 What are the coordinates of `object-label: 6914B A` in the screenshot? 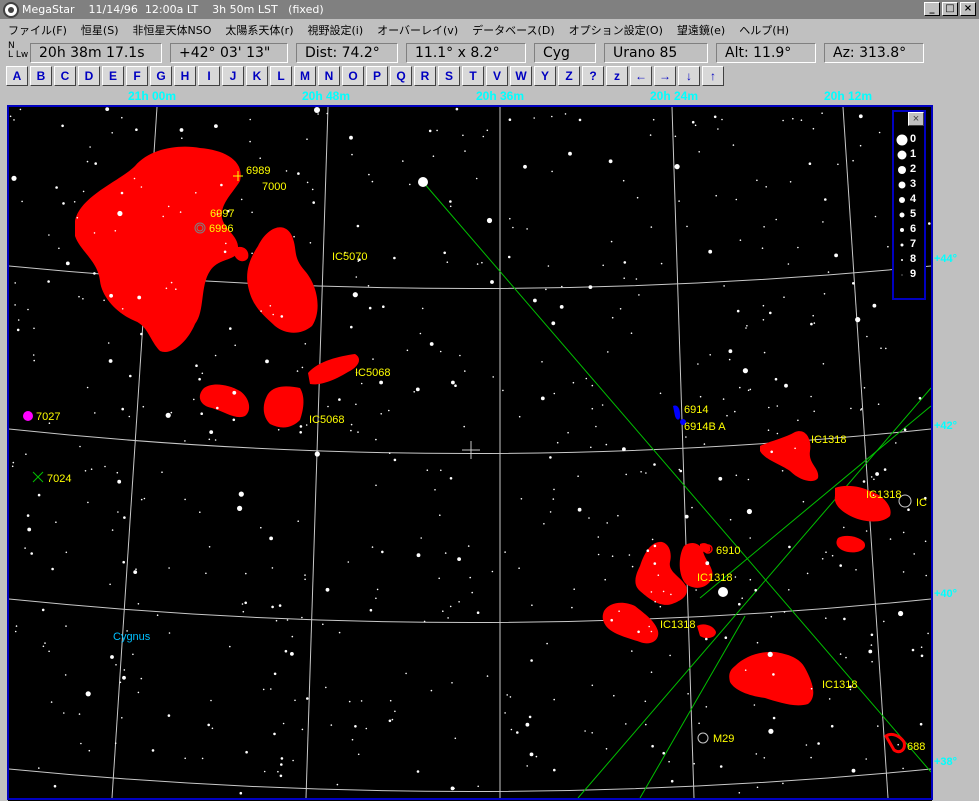 It's located at (705, 427).